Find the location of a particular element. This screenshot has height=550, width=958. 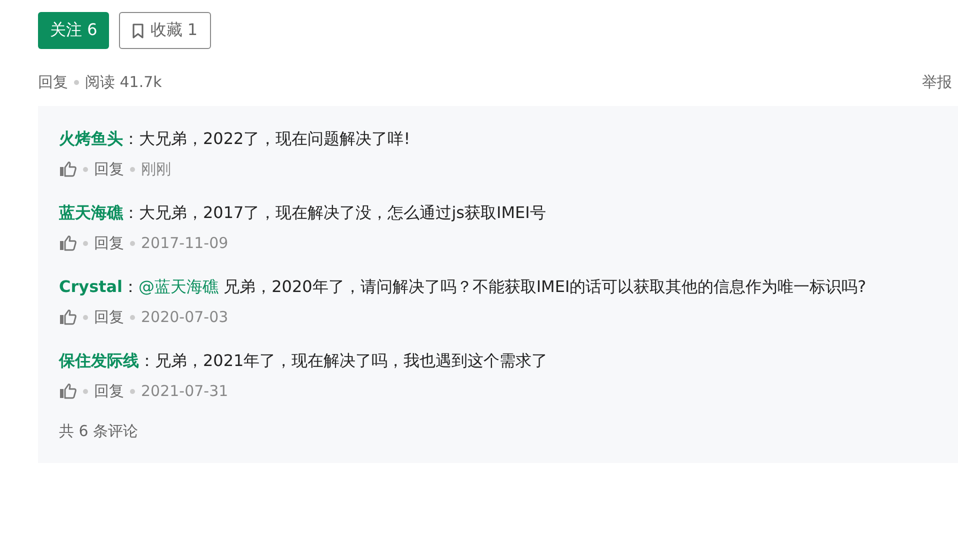

author-link: Crystal is located at coordinates (91, 286).